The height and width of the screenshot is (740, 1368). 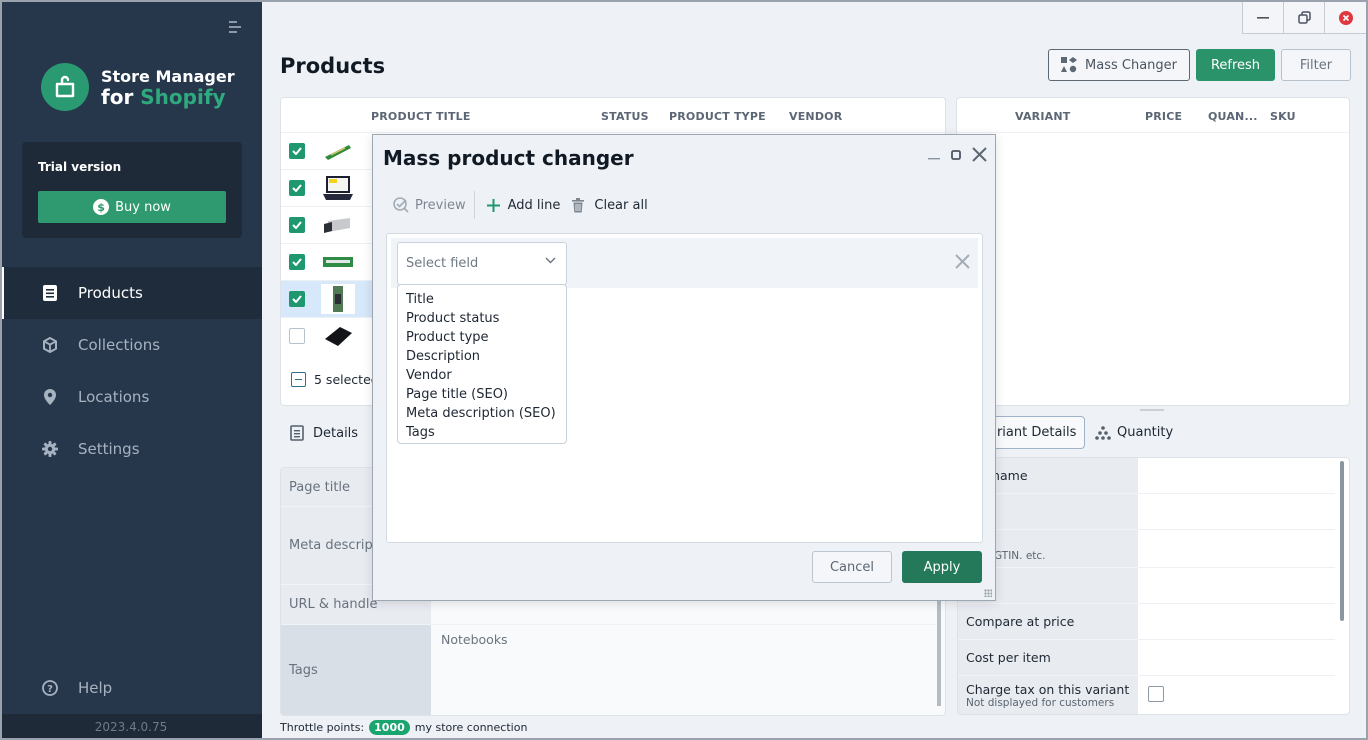 I want to click on restore-icon, so click(x=1304, y=17).